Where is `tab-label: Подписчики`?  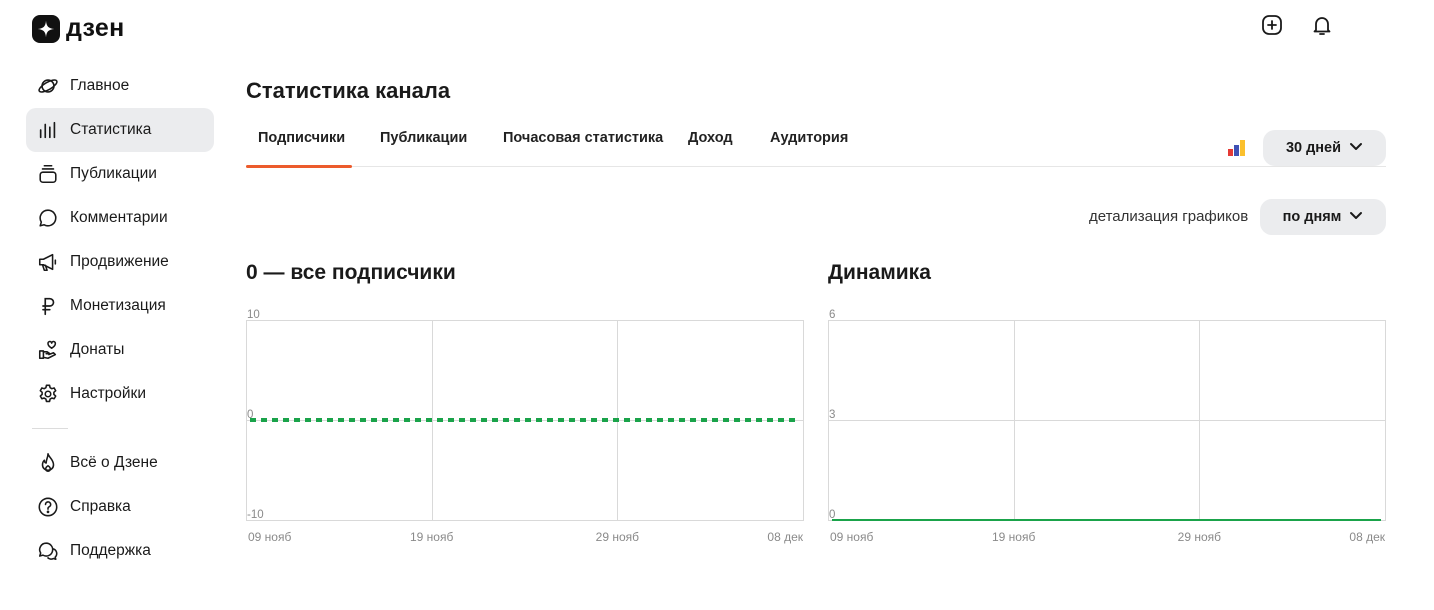
tab-label: Подписчики is located at coordinates (302, 138).